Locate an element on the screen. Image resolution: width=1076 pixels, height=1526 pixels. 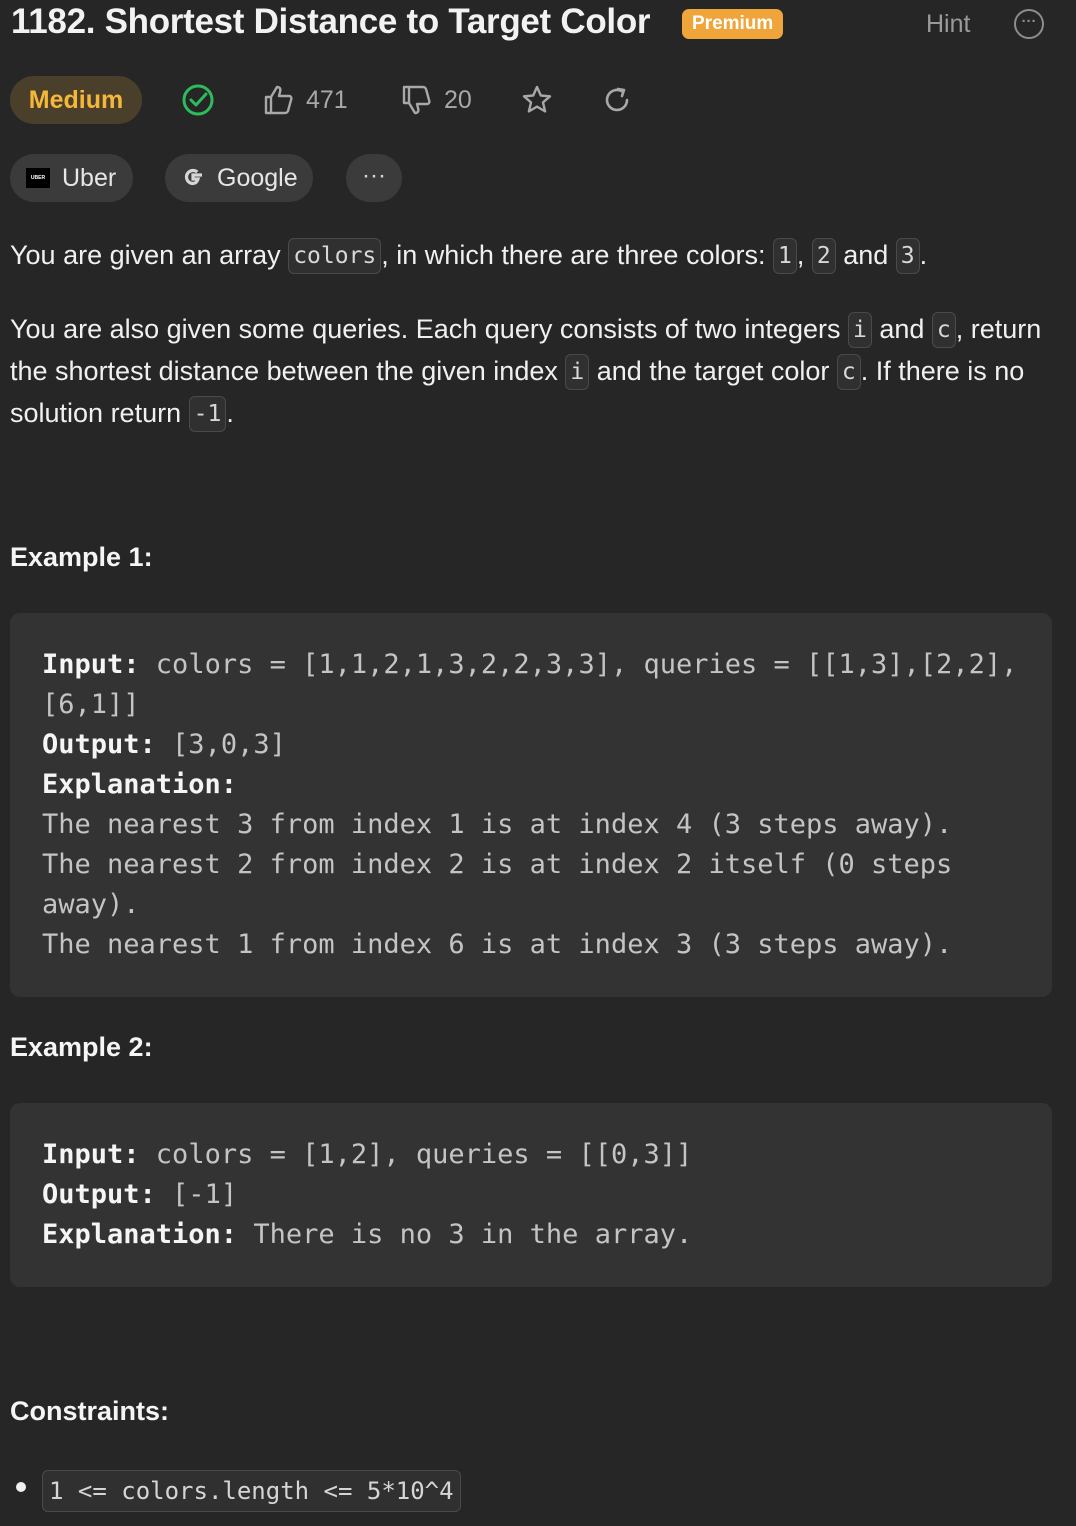
company-tag-label: Google is located at coordinates (257, 178).